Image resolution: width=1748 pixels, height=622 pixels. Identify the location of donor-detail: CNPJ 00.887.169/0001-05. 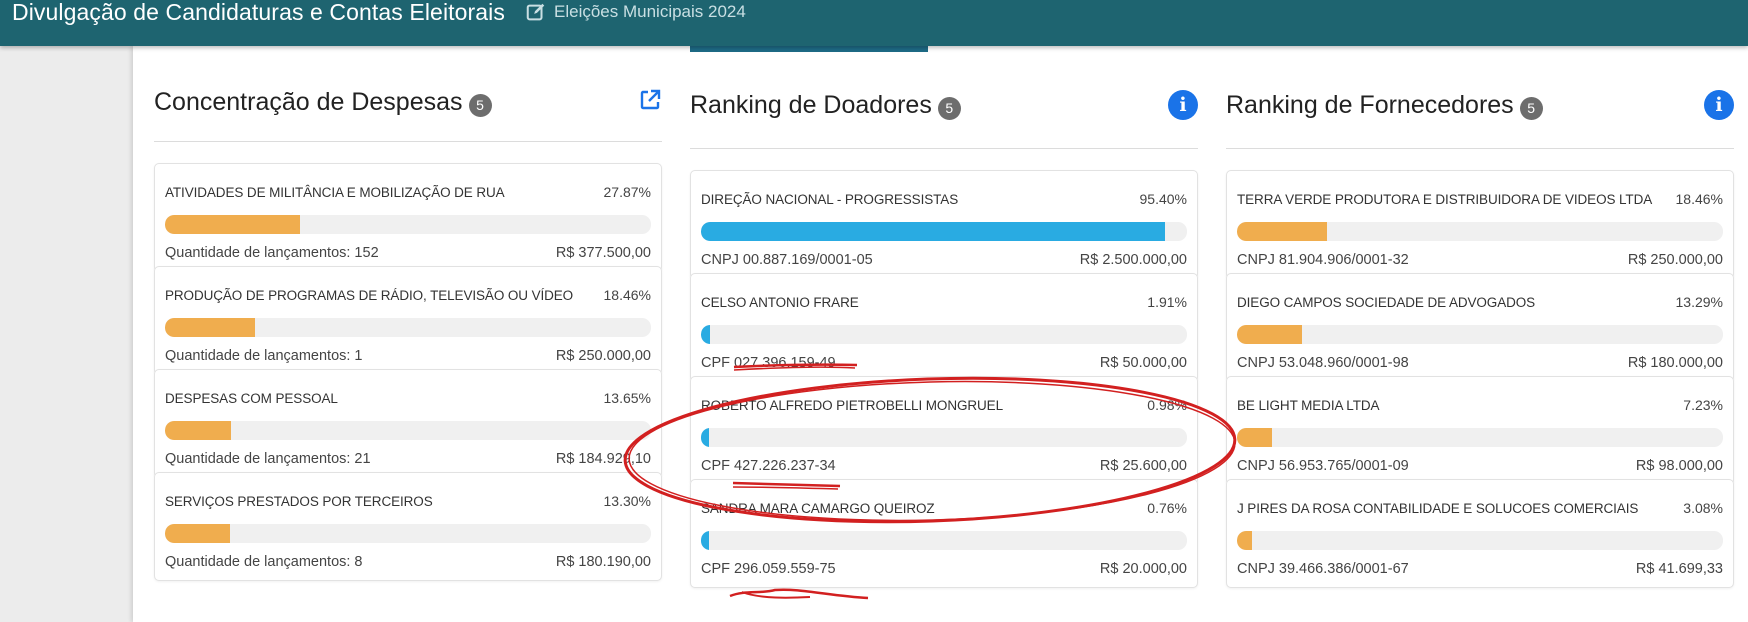
(787, 260).